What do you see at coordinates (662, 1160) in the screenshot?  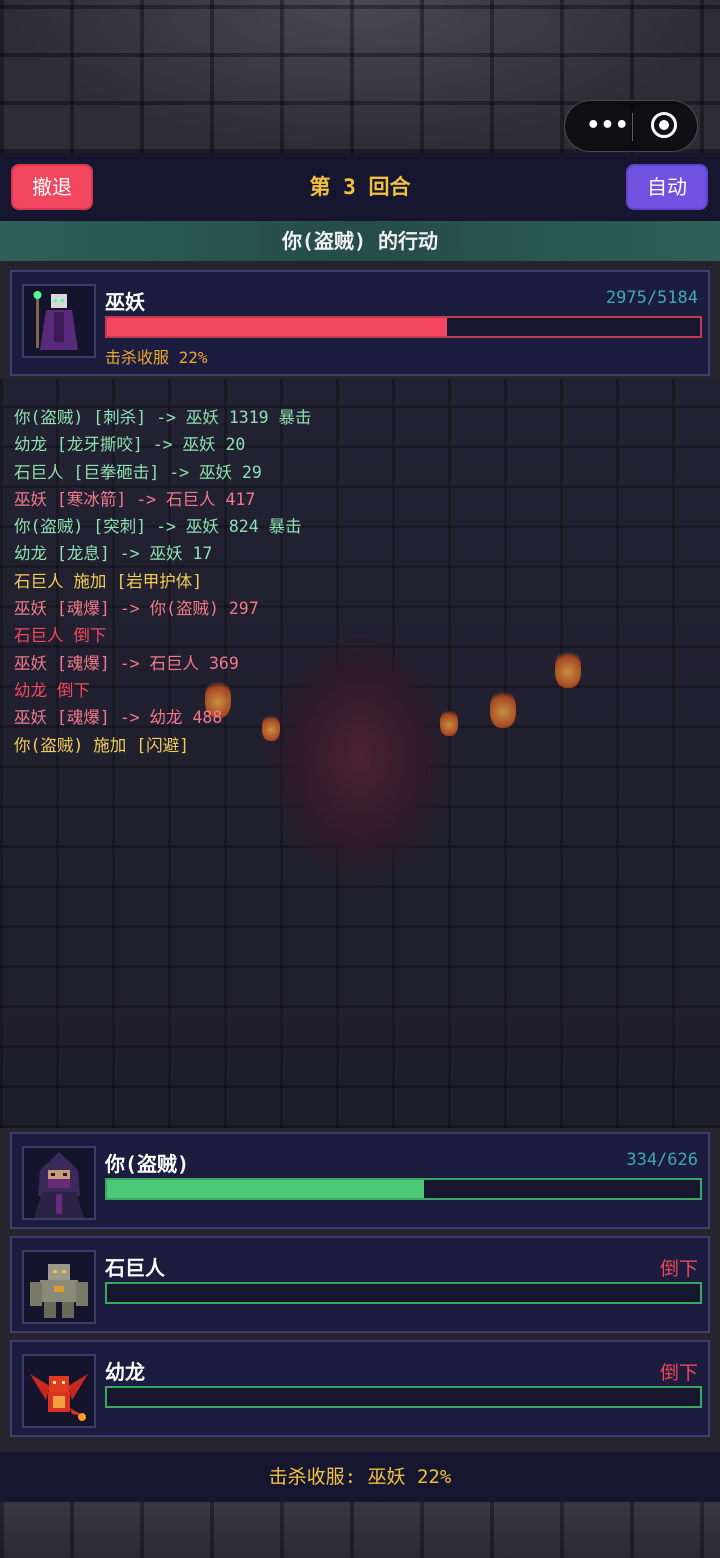 I see `party-member-hp-text: 334/626` at bounding box center [662, 1160].